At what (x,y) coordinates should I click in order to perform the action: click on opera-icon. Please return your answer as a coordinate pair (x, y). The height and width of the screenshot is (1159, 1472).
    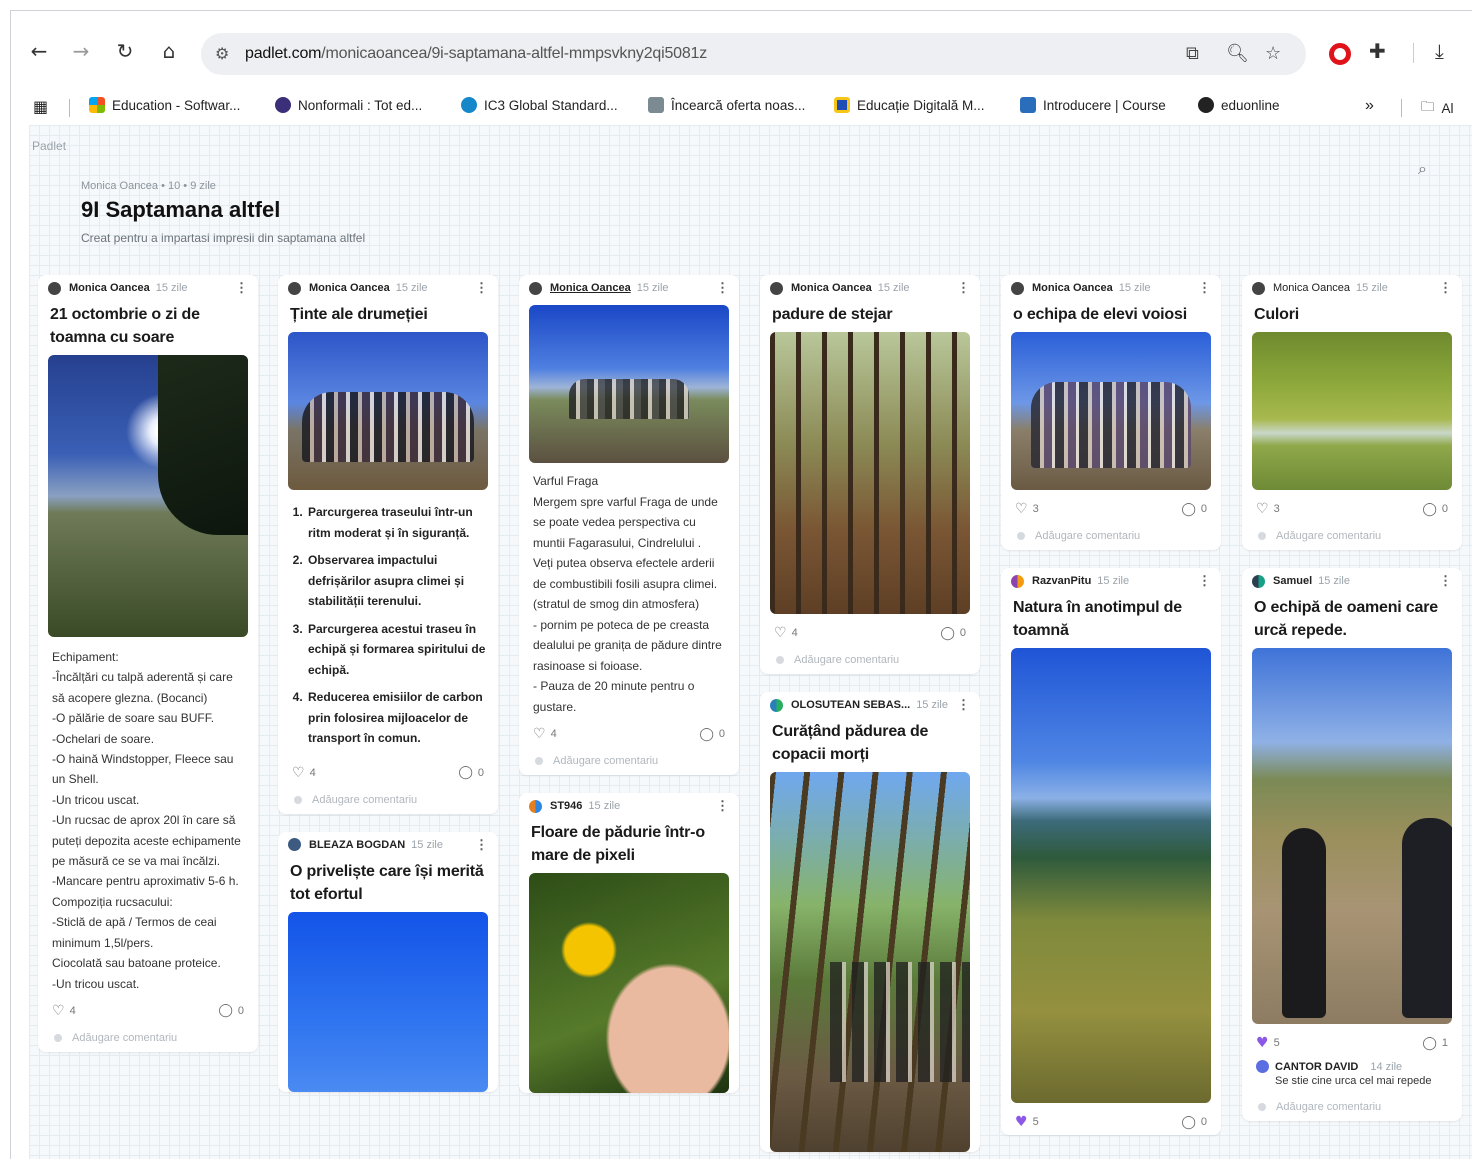
    Looking at the image, I should click on (1340, 54).